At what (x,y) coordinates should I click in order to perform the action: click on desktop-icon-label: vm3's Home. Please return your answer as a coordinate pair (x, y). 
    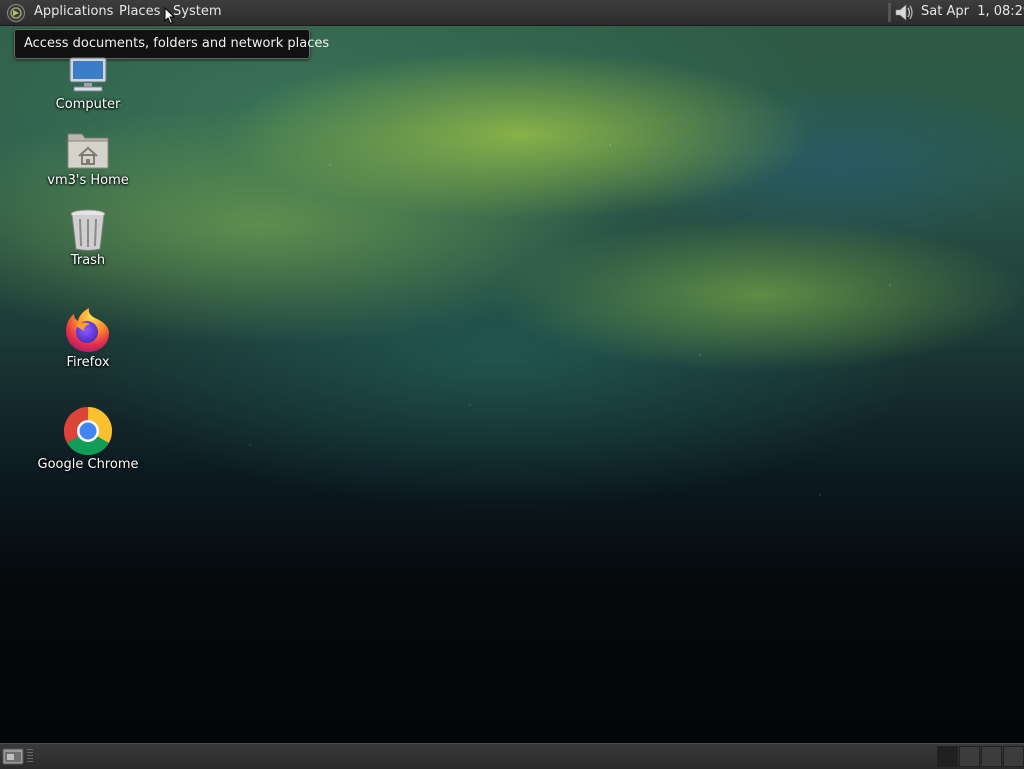
    Looking at the image, I should click on (88, 180).